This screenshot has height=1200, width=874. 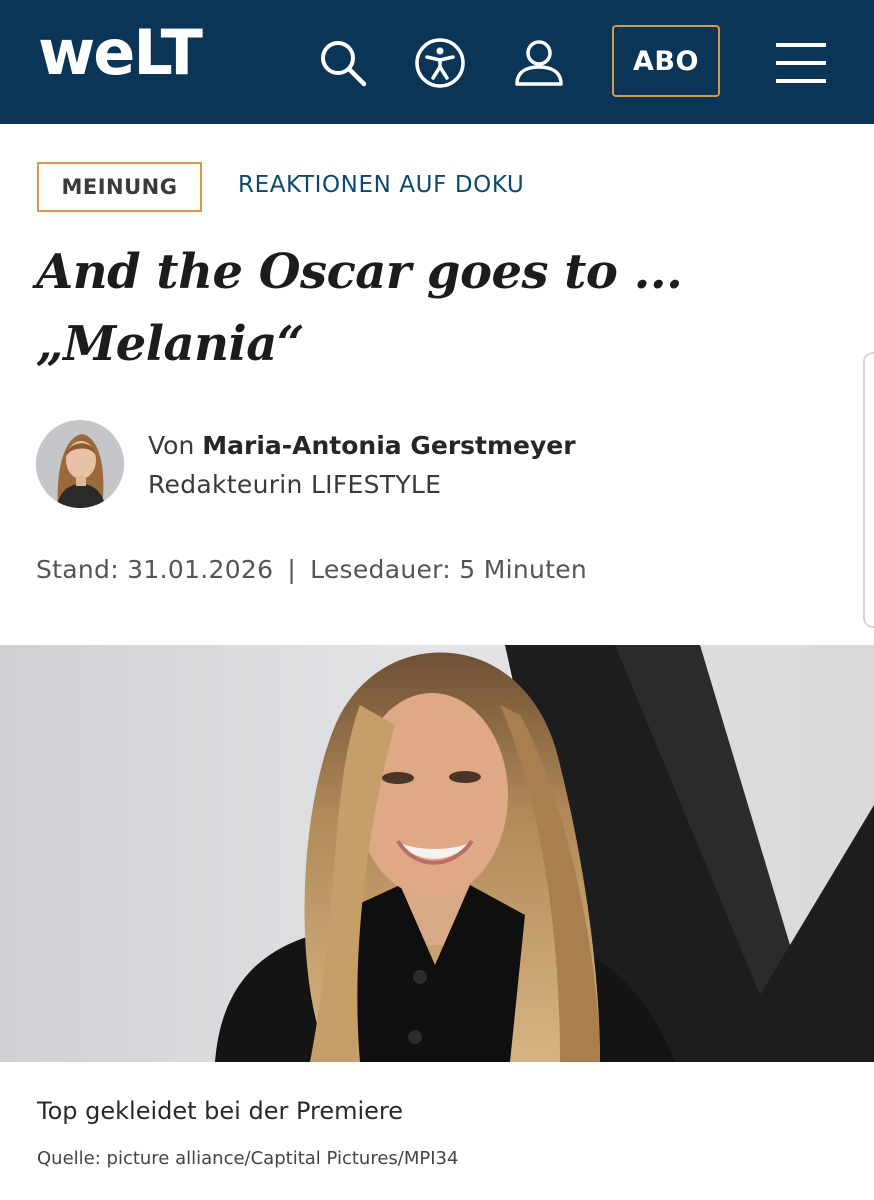 What do you see at coordinates (171, 445) in the screenshot?
I see `author-prefix: Von` at bounding box center [171, 445].